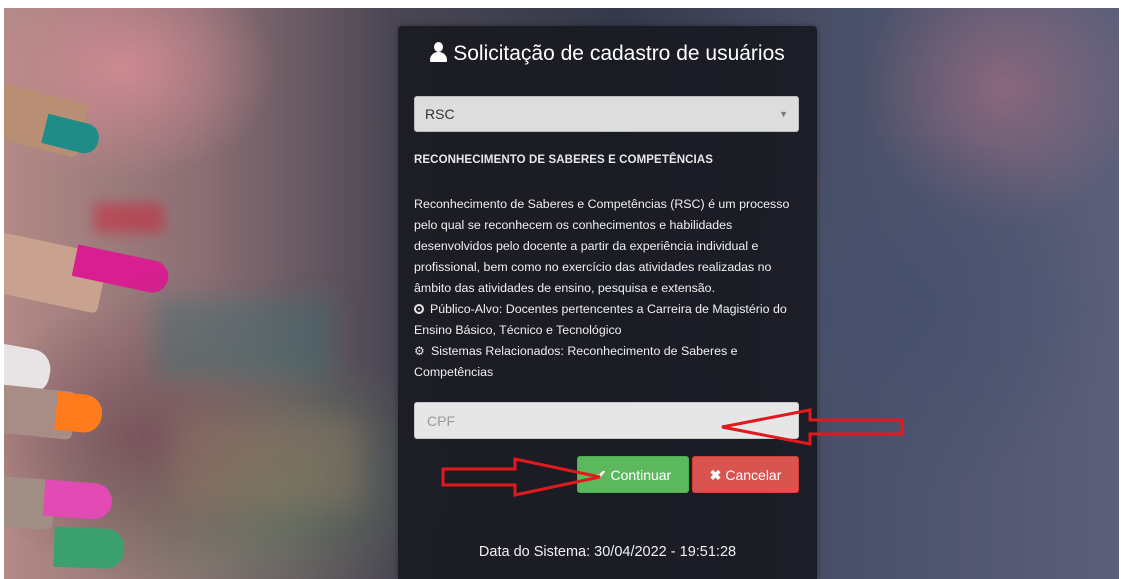 This screenshot has height=579, width=1124. What do you see at coordinates (419, 351) in the screenshot?
I see `cogs-icon: ⚙` at bounding box center [419, 351].